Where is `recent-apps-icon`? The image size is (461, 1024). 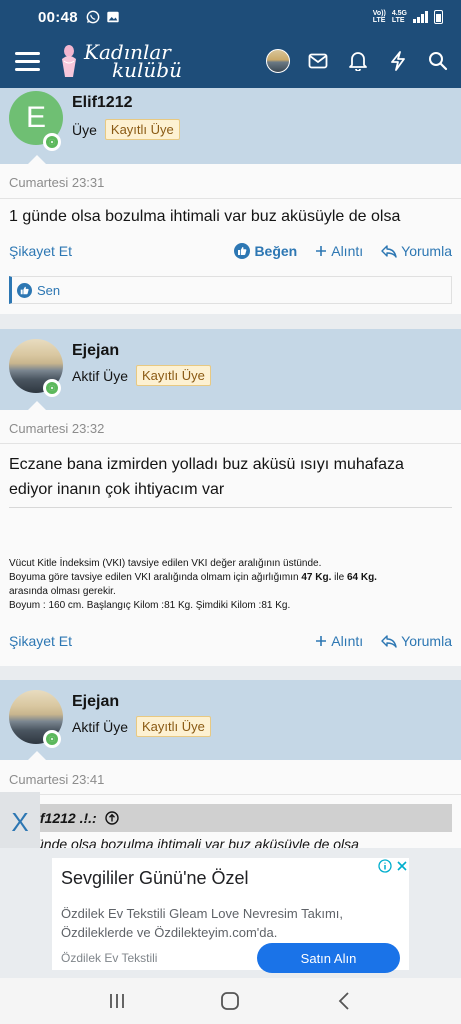 recent-apps-icon is located at coordinates (116, 1001).